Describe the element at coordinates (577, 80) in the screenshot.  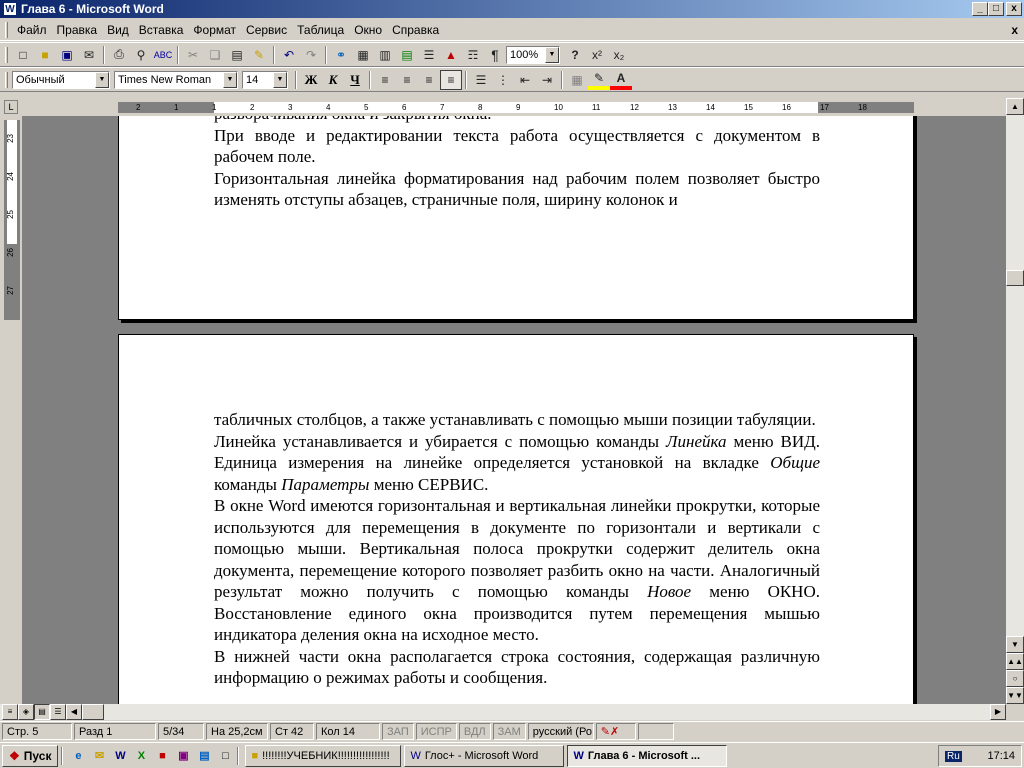
I see `borders-icon: ▦` at that location.